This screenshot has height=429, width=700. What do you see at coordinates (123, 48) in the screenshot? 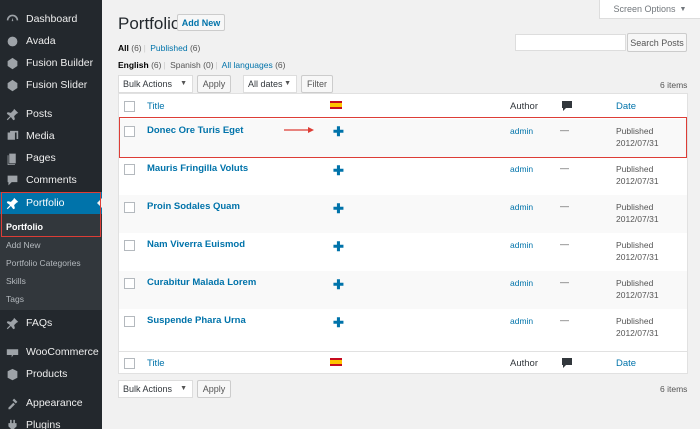
I see `view-all: All` at bounding box center [123, 48].